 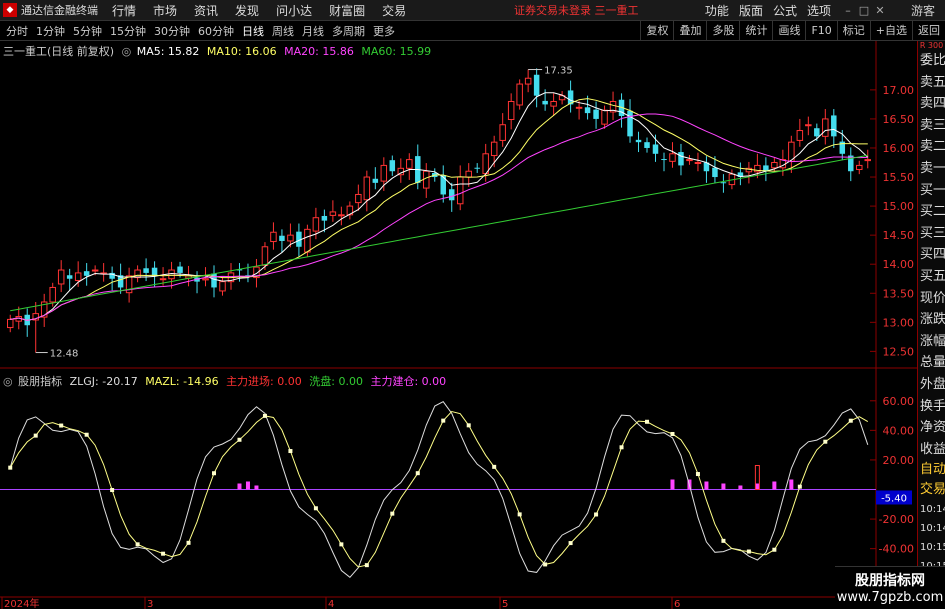 I want to click on period-60min: 60分钟, so click(x=216, y=31).